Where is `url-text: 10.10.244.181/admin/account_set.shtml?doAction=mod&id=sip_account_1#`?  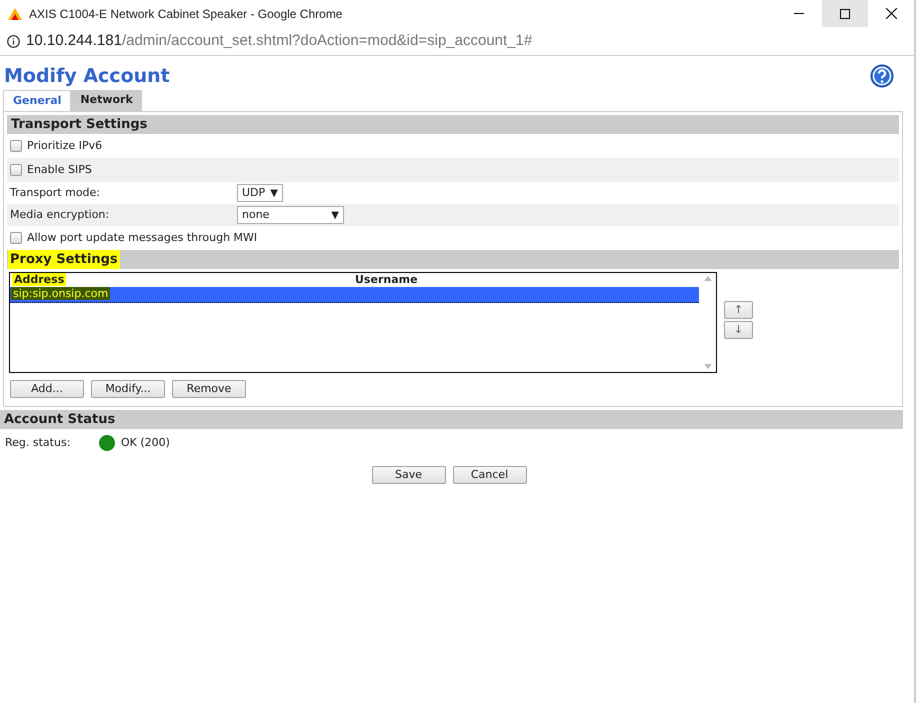
url-text: 10.10.244.181/admin/account_set.shtml?doAction=mod&id=sip_account_1# is located at coordinates (279, 40).